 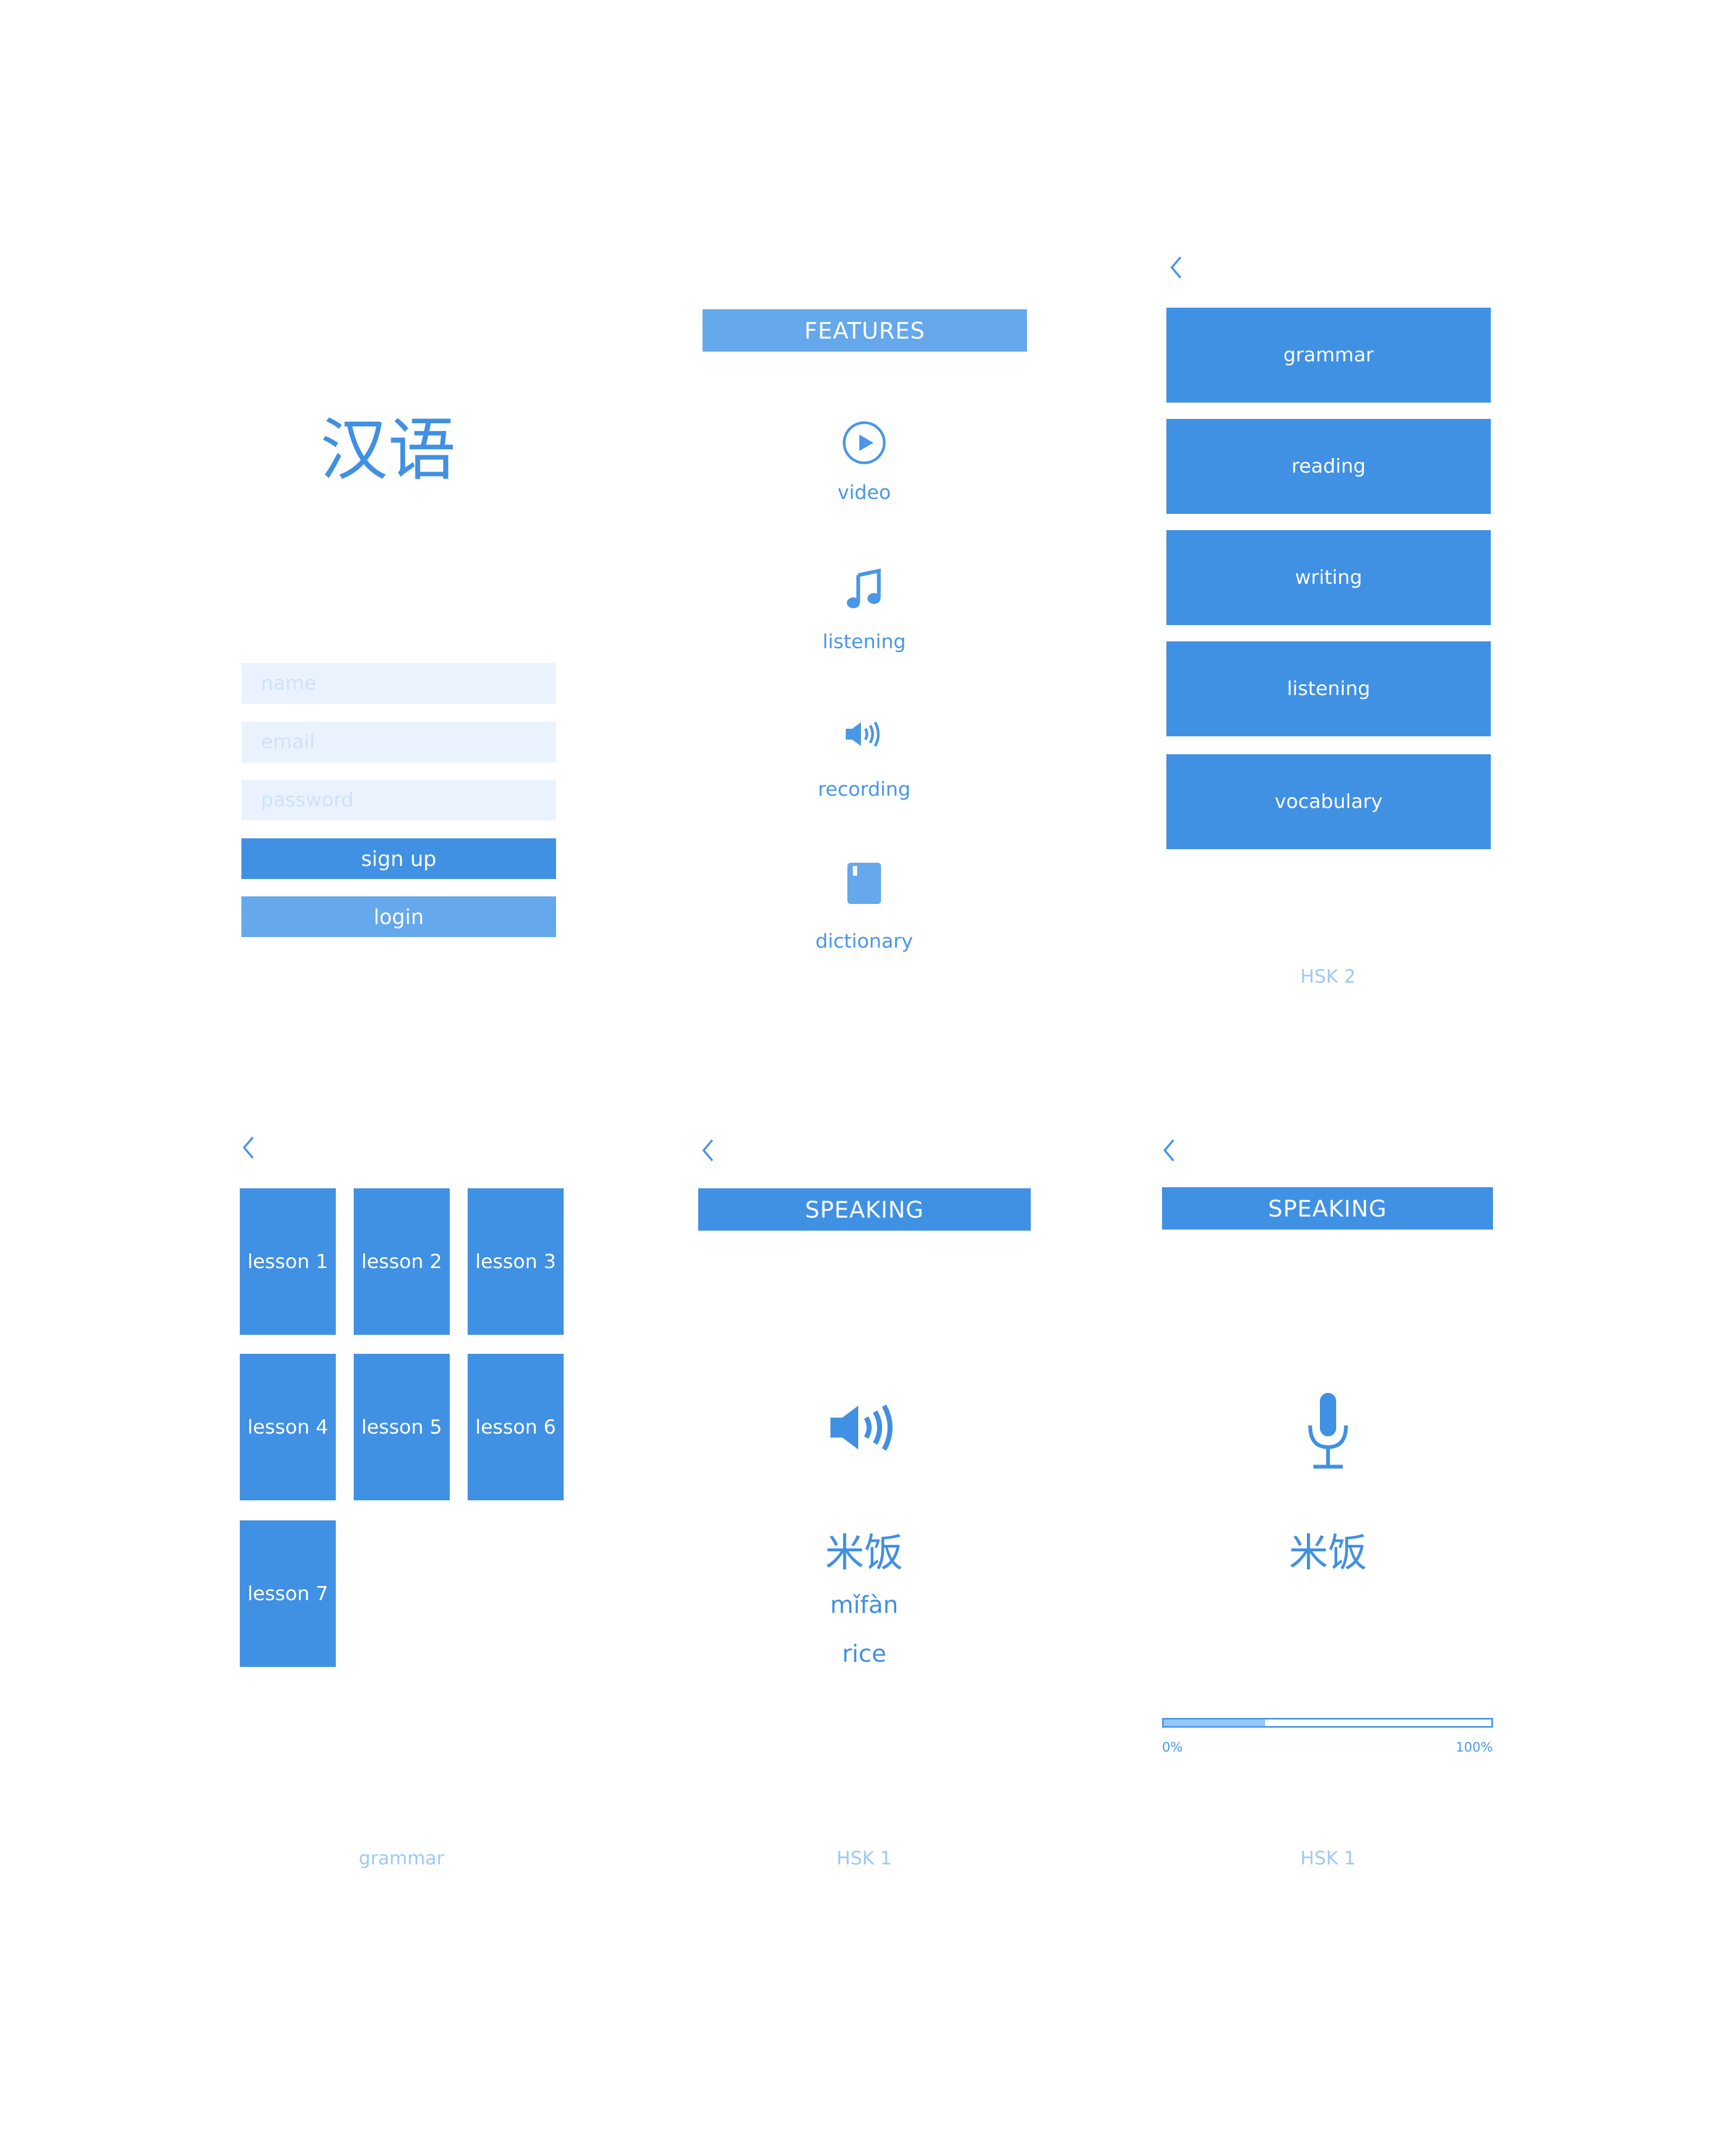 I want to click on feature-dictionary: dictionary, so click(x=864, y=942).